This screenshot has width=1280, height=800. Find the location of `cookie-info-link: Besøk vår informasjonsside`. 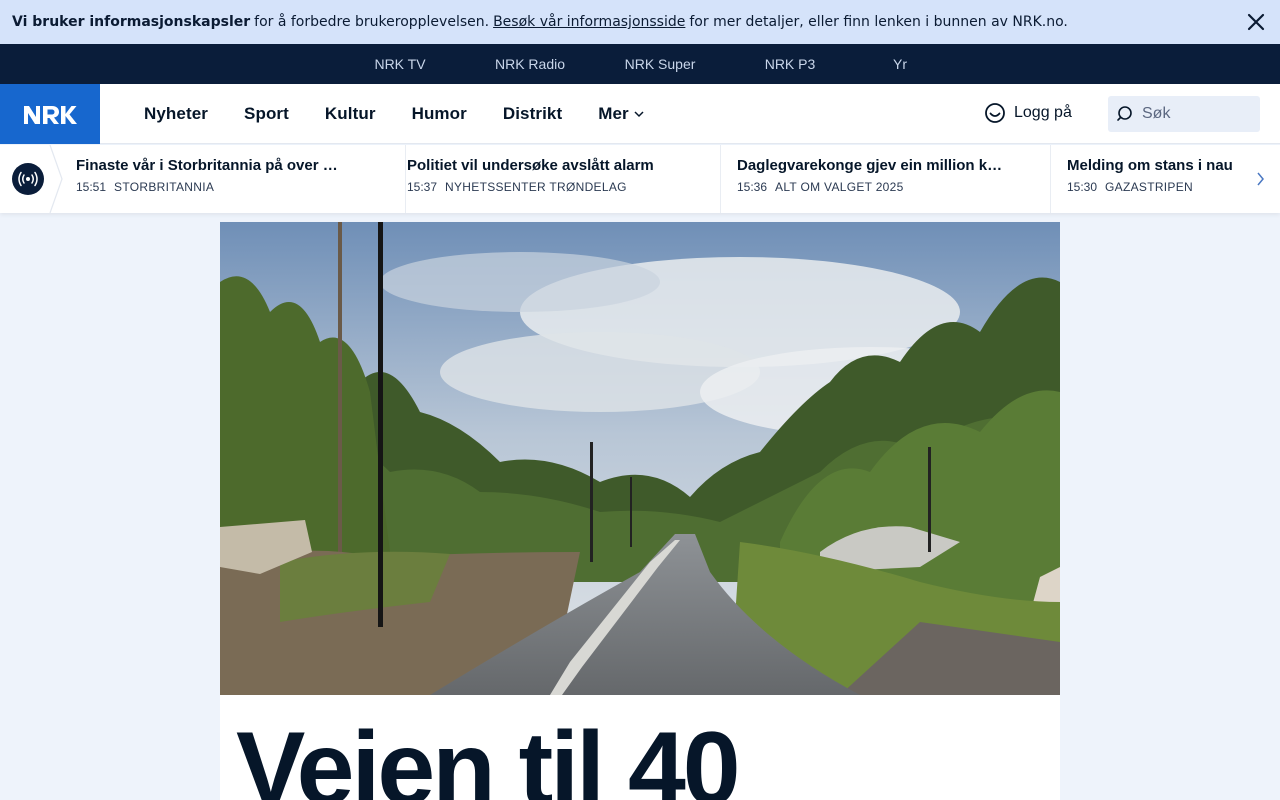

cookie-info-link: Besøk vår informasjonsside is located at coordinates (589, 22).